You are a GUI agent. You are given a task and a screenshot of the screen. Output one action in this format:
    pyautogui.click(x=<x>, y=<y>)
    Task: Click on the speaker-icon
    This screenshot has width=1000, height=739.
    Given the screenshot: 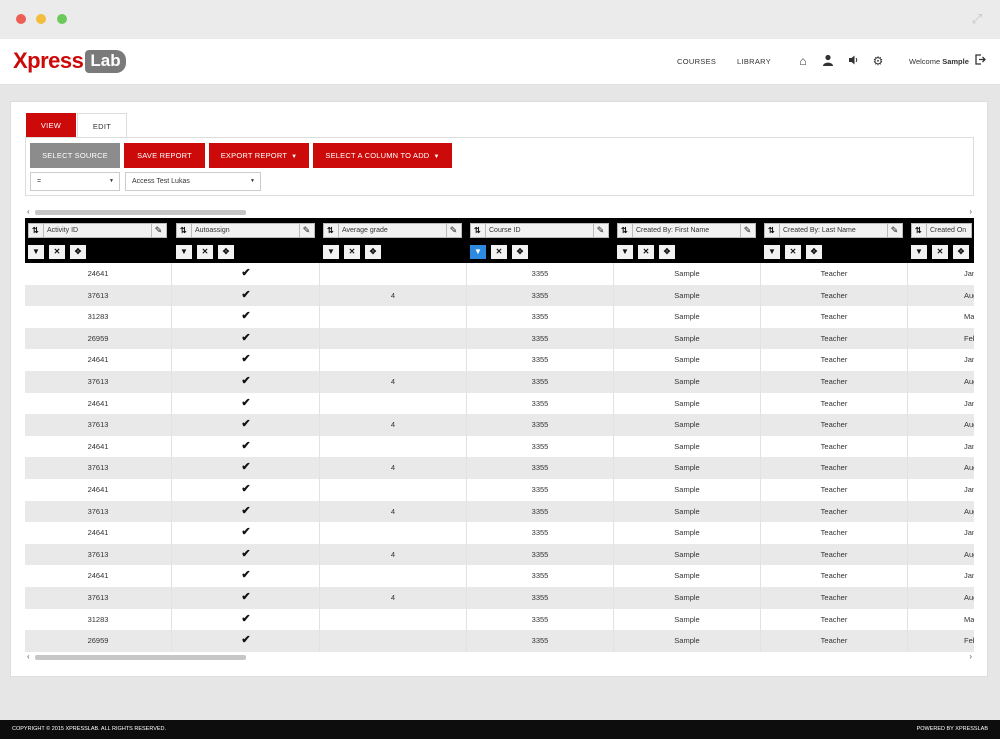 What is the action you would take?
    pyautogui.click(x=853, y=61)
    